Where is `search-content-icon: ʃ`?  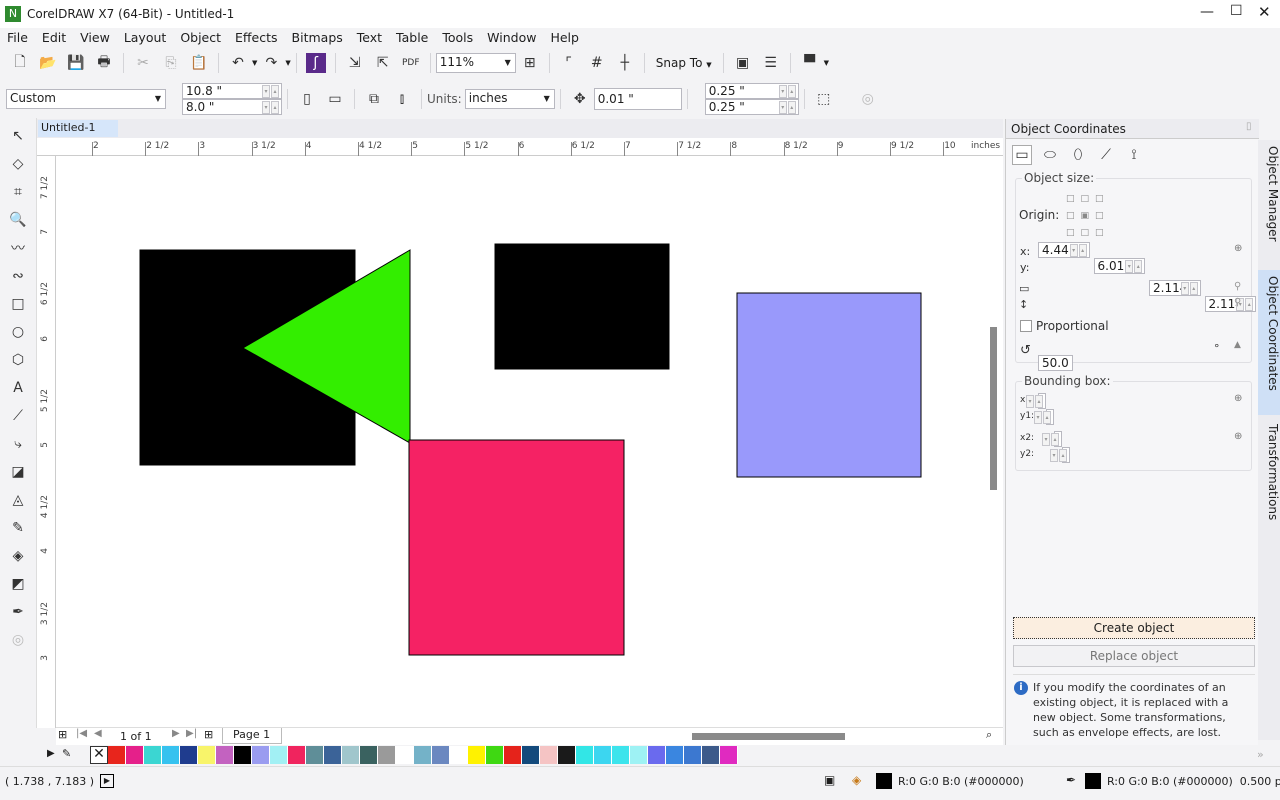 search-content-icon: ʃ is located at coordinates (315, 63).